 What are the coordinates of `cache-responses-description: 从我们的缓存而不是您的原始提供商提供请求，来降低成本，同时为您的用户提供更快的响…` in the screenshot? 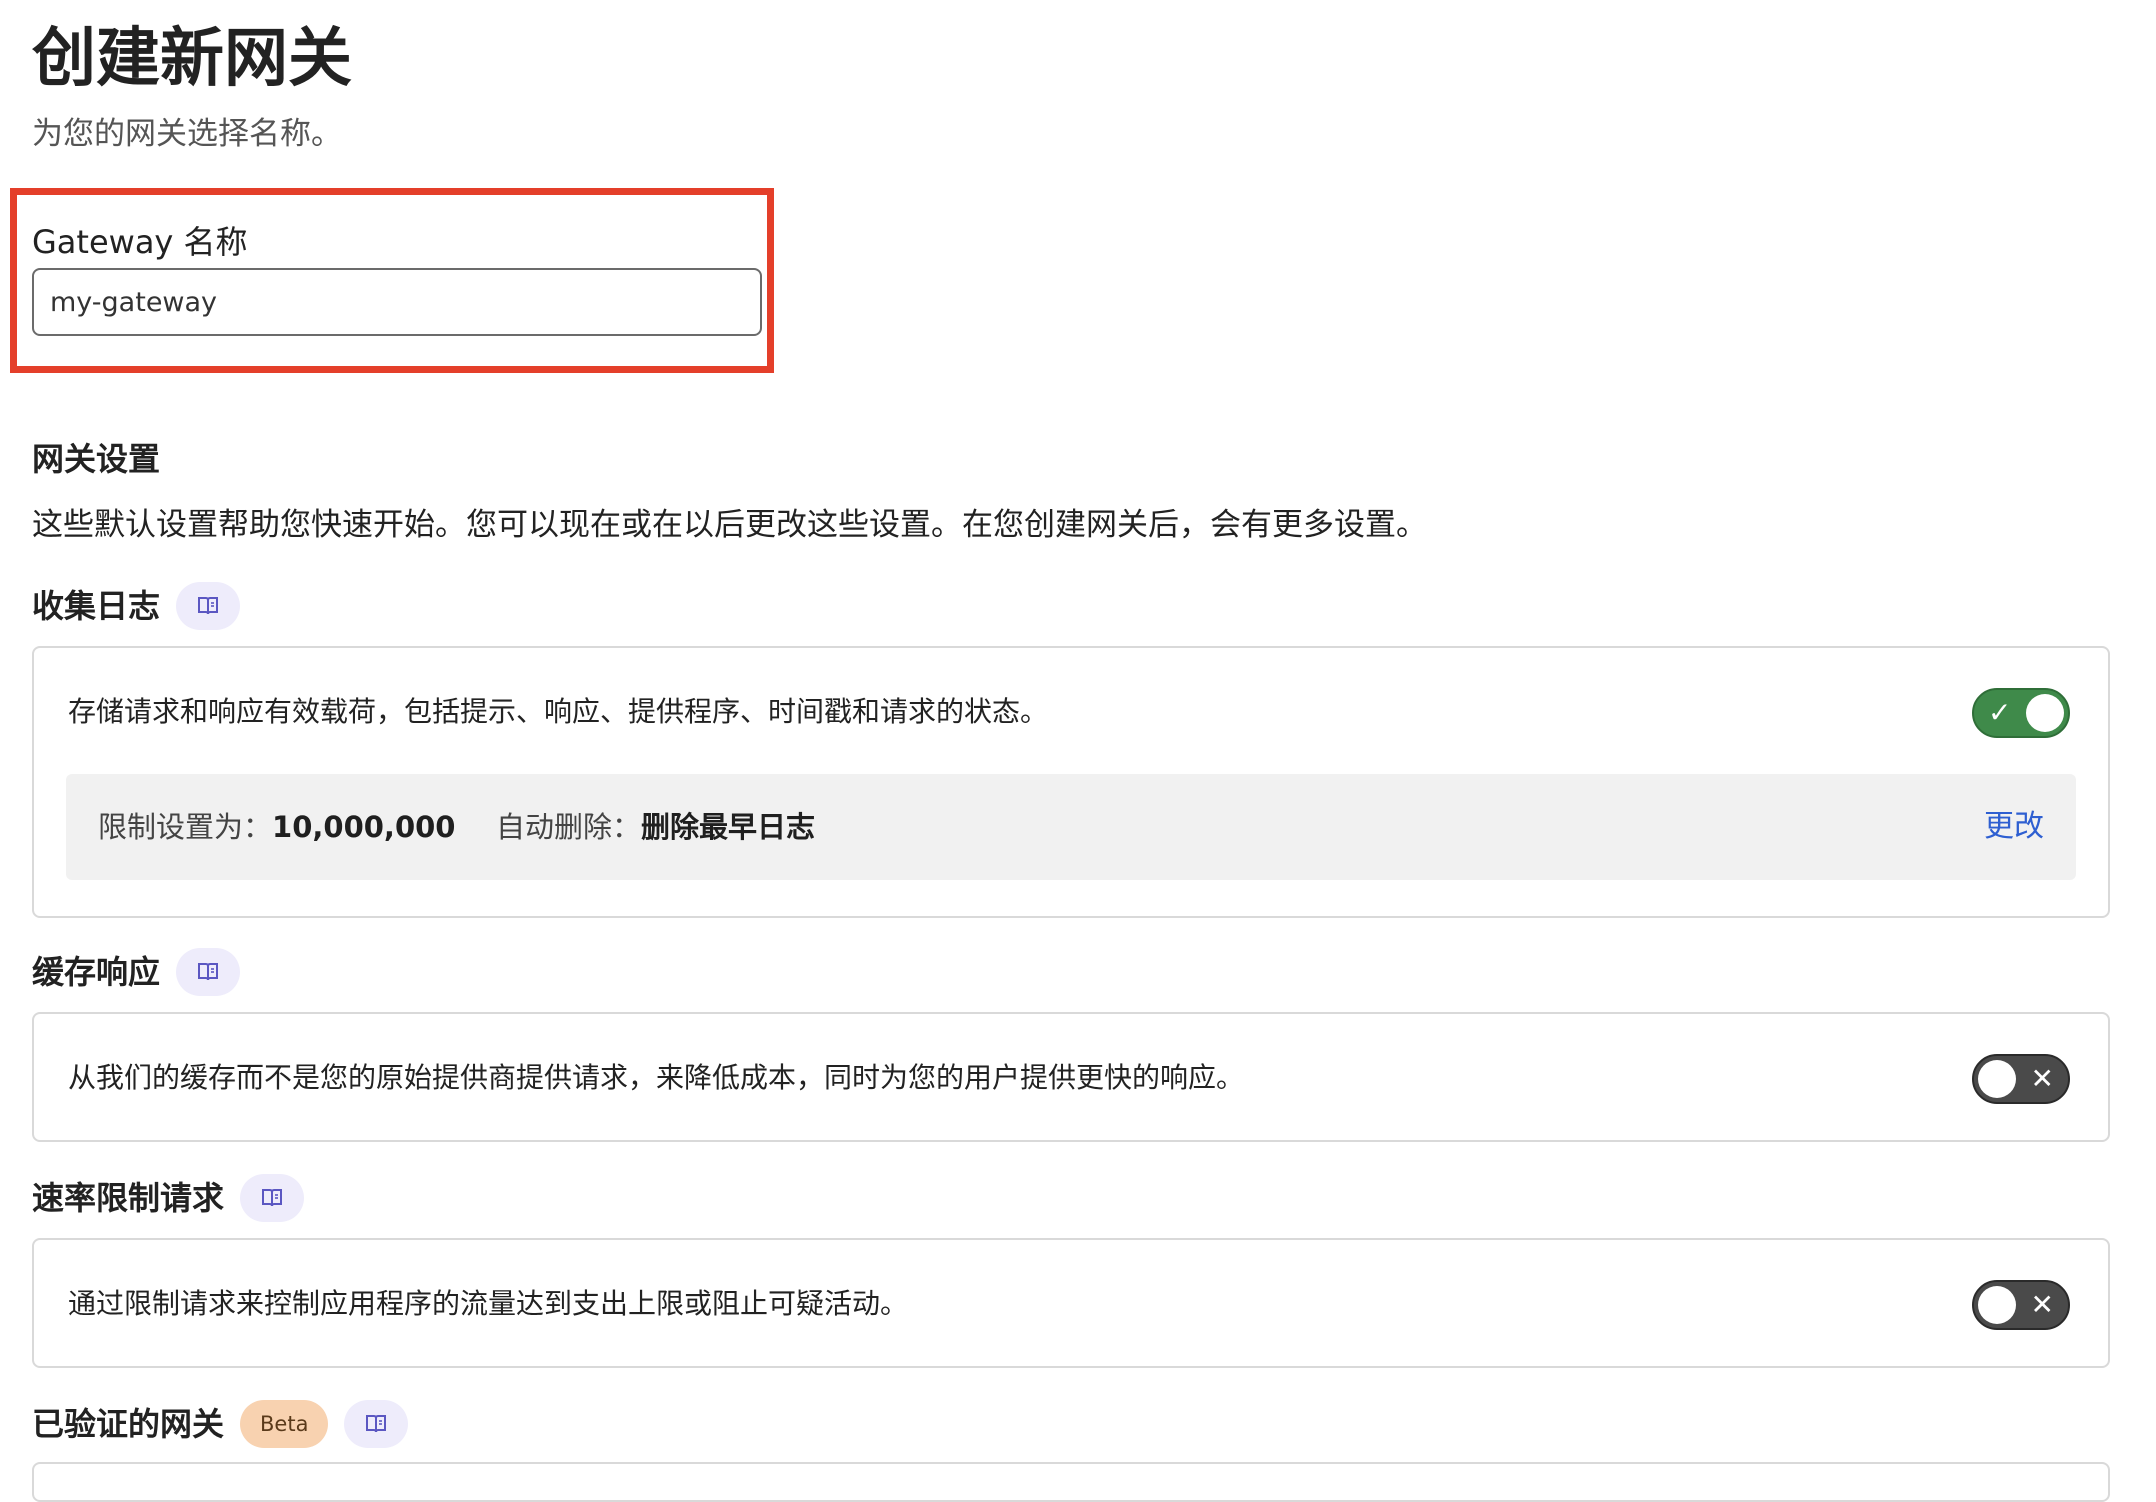 It's located at (656, 1077).